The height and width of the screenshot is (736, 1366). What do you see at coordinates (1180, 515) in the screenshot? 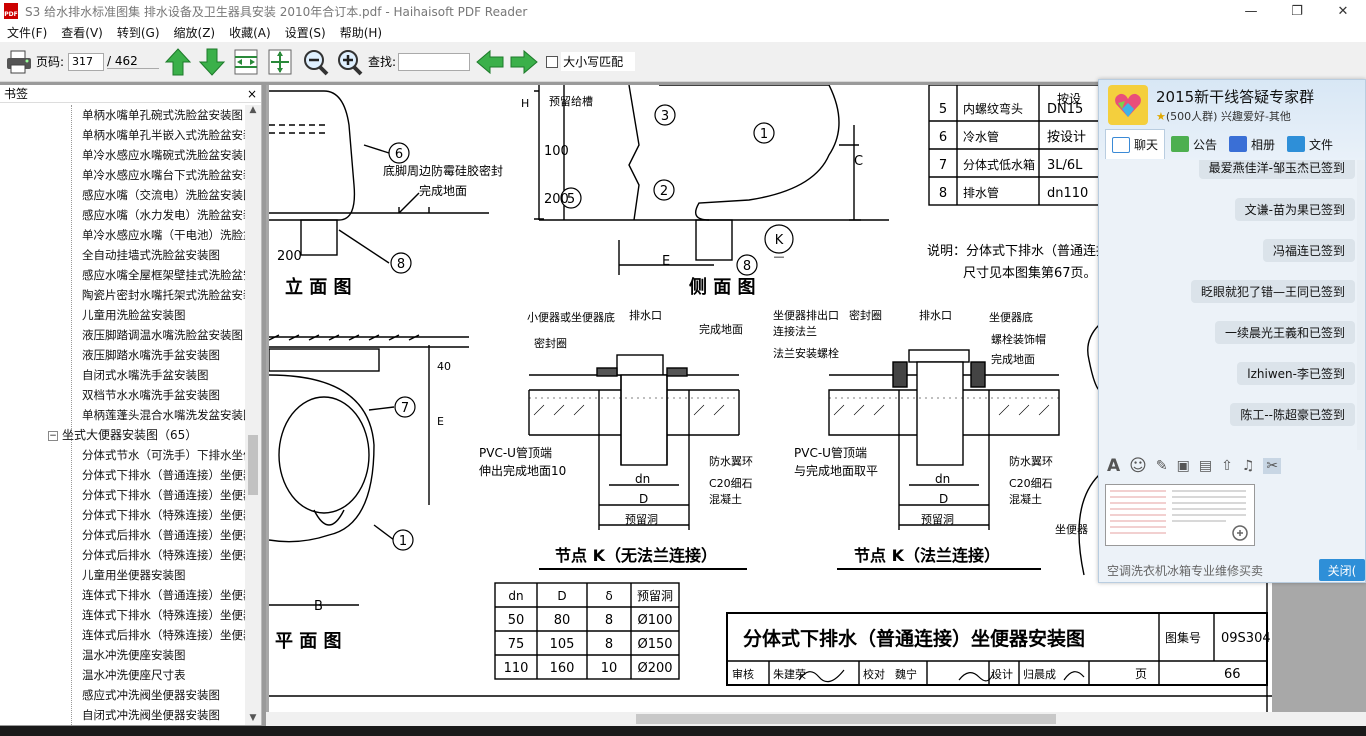
I see `screenshot-thumbnail` at bounding box center [1180, 515].